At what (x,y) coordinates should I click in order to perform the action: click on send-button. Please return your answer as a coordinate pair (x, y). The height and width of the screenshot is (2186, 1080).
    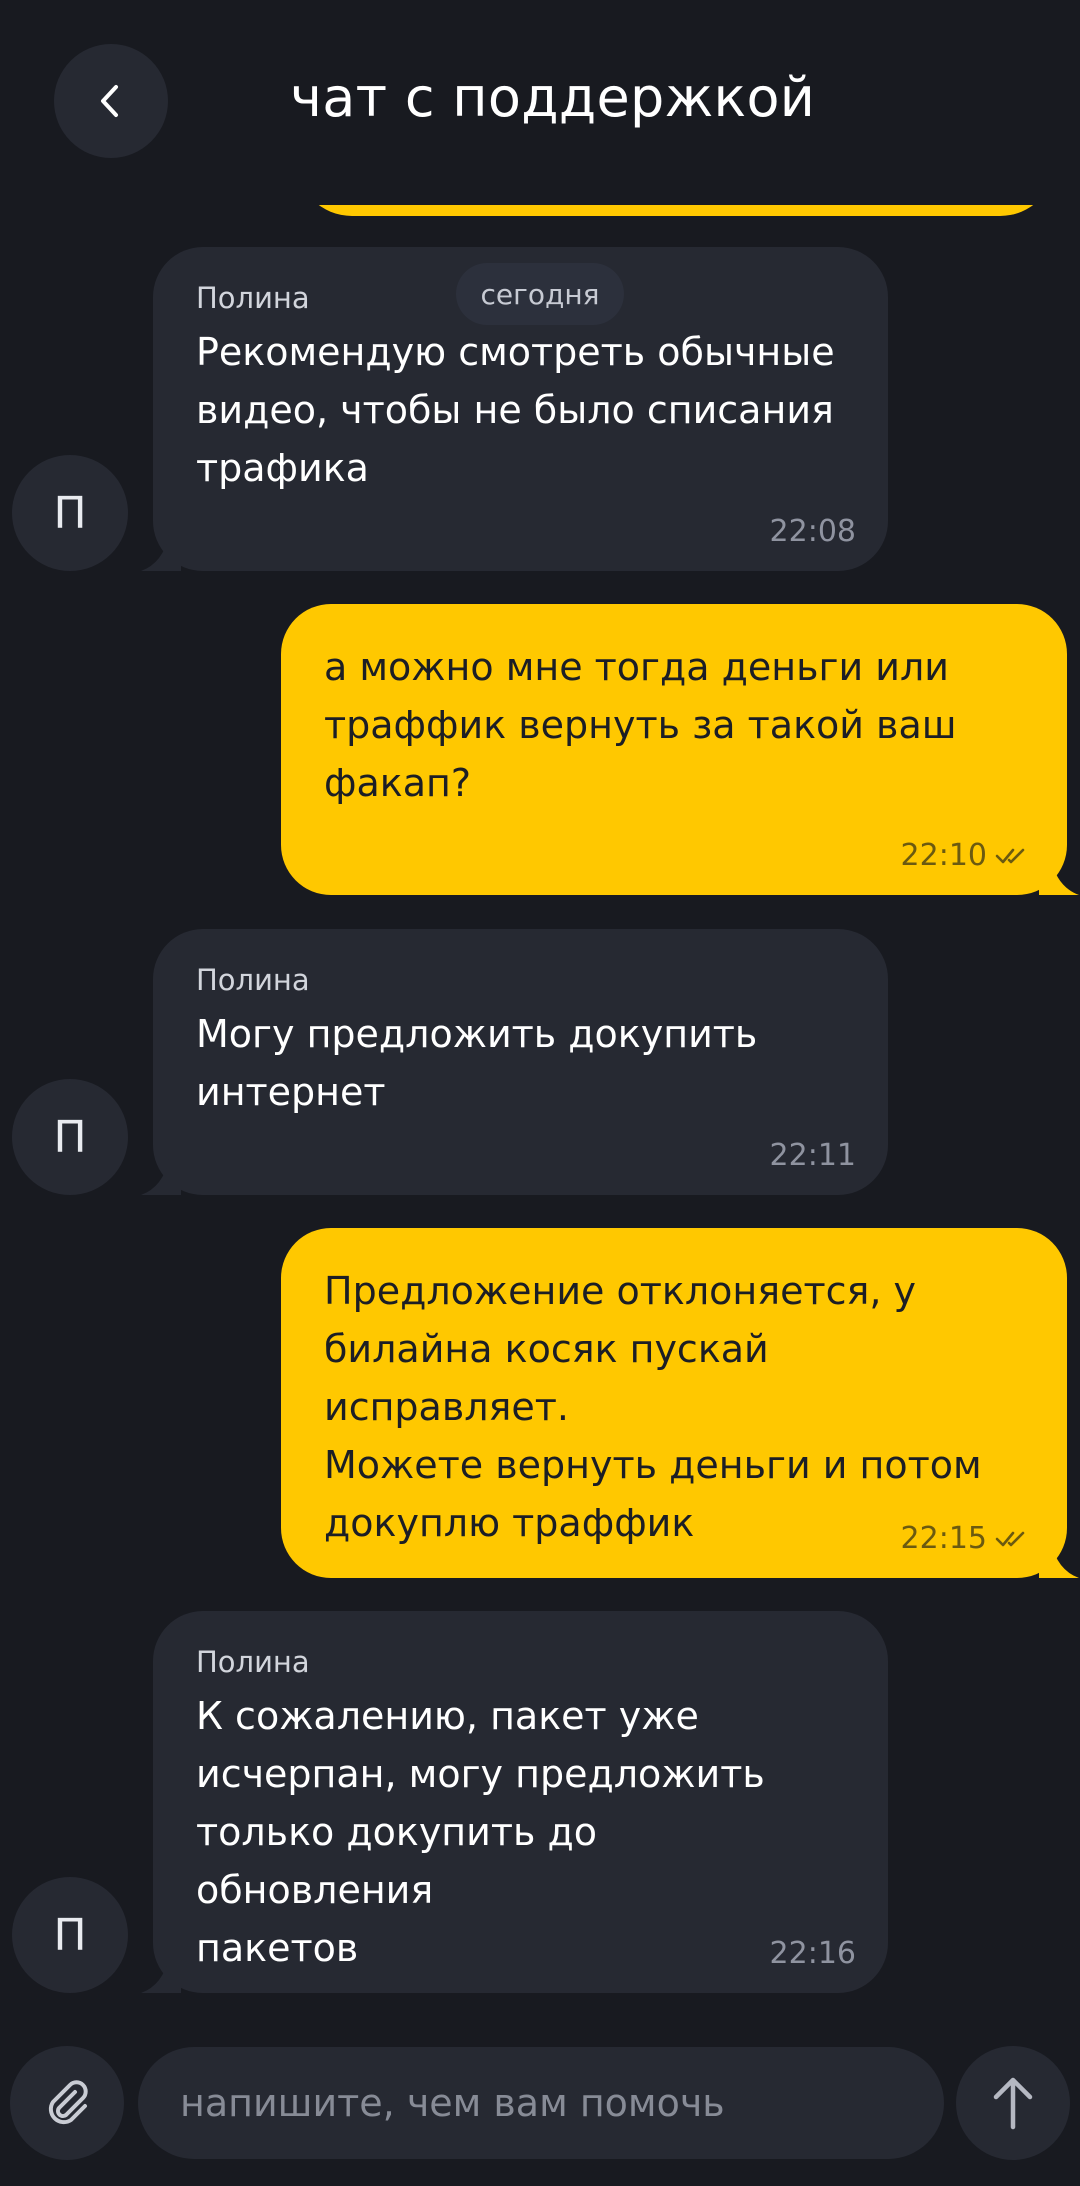
    Looking at the image, I should click on (1013, 2103).